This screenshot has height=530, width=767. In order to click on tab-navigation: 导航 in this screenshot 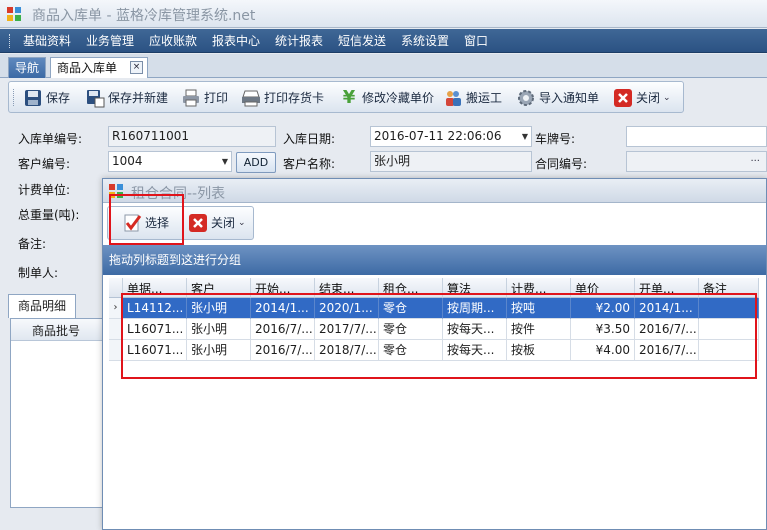, I will do `click(27, 67)`.